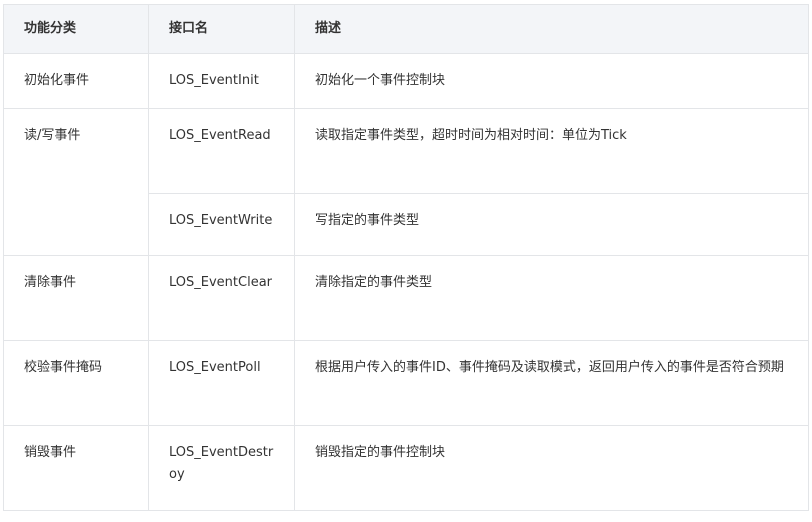  What do you see at coordinates (76, 298) in the screenshot?
I see `category-cell: 清除事件` at bounding box center [76, 298].